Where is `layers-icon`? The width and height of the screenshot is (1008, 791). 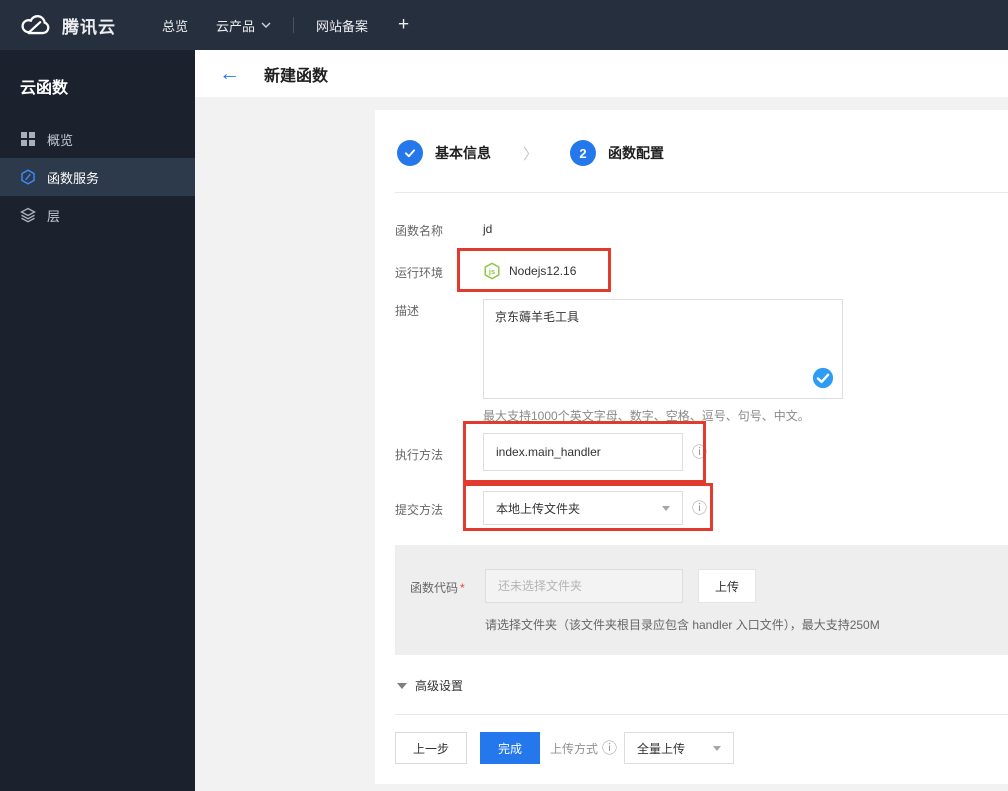
layers-icon is located at coordinates (28, 215).